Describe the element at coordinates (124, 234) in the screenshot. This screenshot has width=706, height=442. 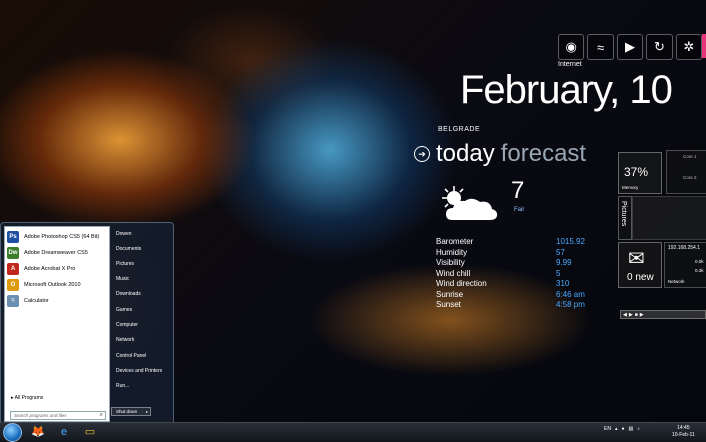
I see `start-item-user: Dowen` at that location.